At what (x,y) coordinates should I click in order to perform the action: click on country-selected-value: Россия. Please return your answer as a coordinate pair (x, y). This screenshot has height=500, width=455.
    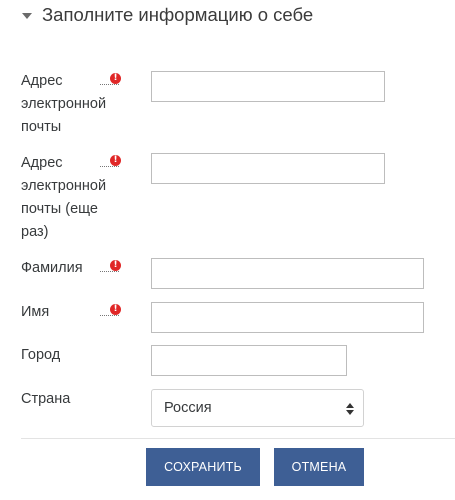
    Looking at the image, I should click on (188, 408).